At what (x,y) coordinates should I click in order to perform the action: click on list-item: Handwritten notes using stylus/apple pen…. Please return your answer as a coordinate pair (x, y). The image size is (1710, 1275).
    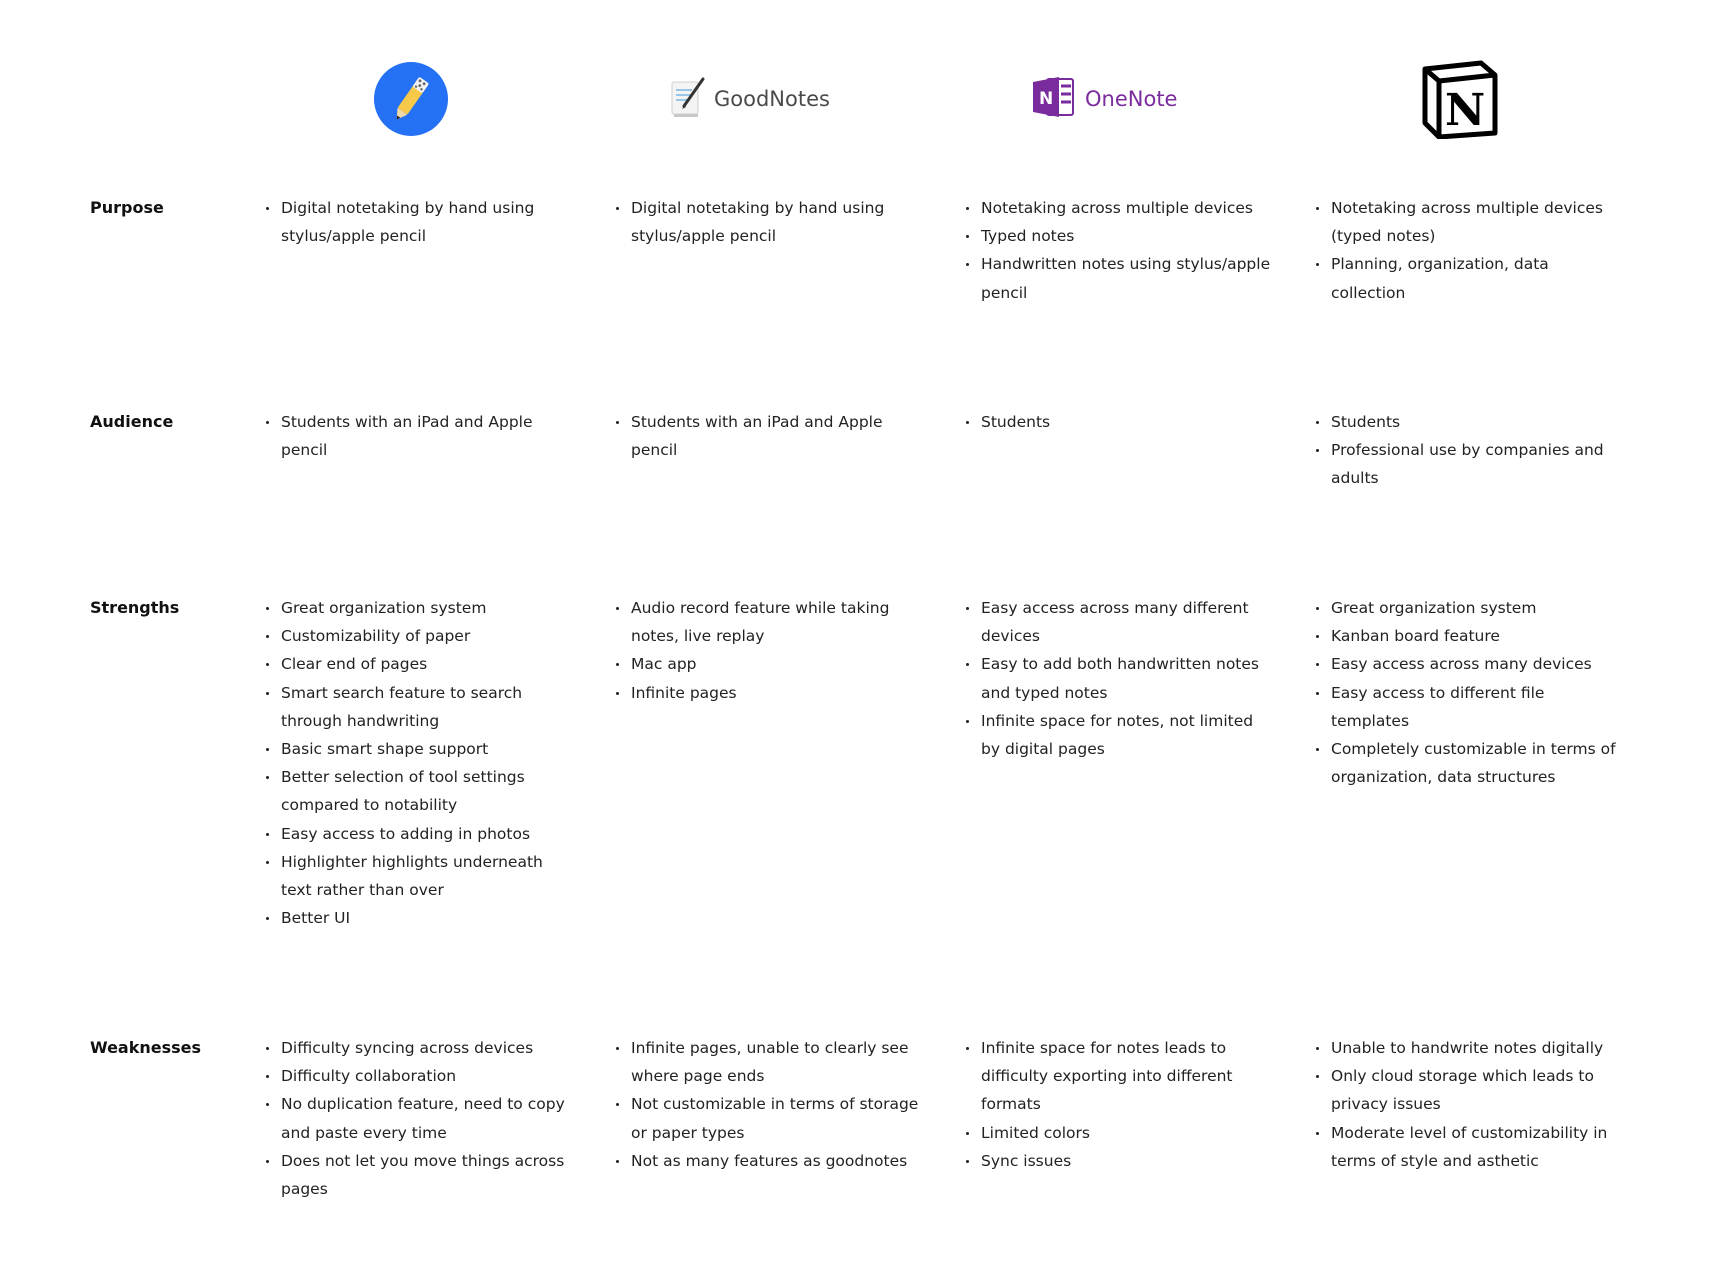
    Looking at the image, I should click on (1120, 278).